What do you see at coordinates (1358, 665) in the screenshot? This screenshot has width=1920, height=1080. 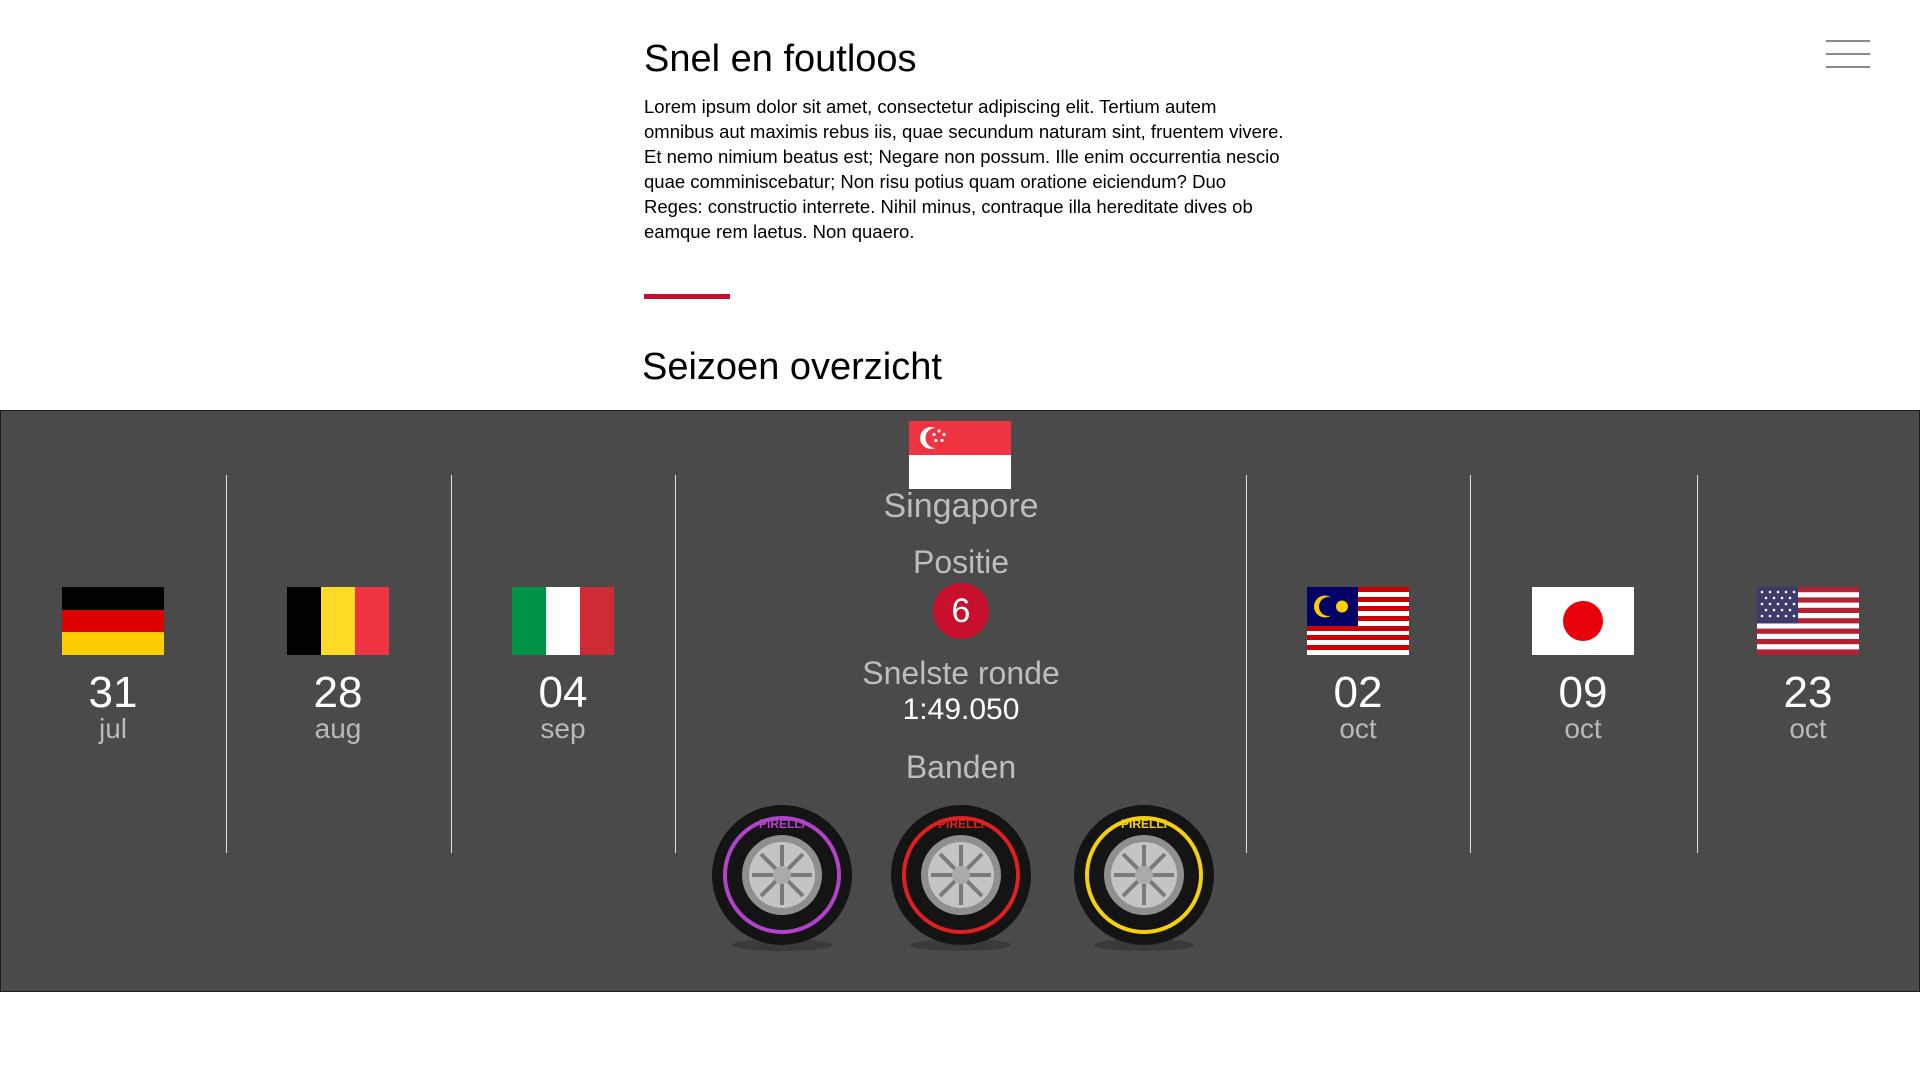 I see `race-item-malaysia: 02 oct` at bounding box center [1358, 665].